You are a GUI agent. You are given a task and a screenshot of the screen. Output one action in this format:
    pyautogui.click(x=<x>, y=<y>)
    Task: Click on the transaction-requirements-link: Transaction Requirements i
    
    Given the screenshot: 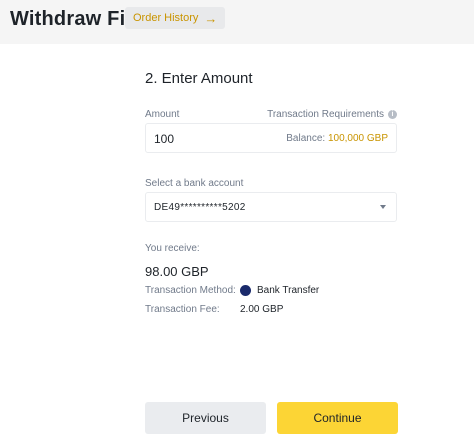 What is the action you would take?
    pyautogui.click(x=332, y=114)
    